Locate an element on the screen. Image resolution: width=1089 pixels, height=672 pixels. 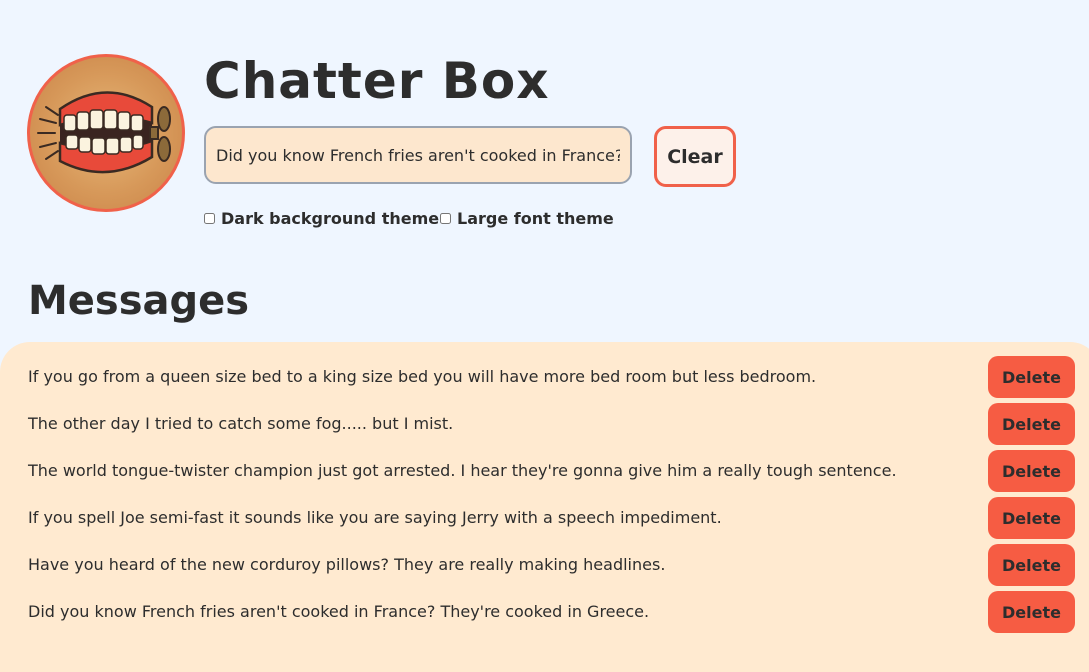
messages-heading: Messages is located at coordinates (139, 301).